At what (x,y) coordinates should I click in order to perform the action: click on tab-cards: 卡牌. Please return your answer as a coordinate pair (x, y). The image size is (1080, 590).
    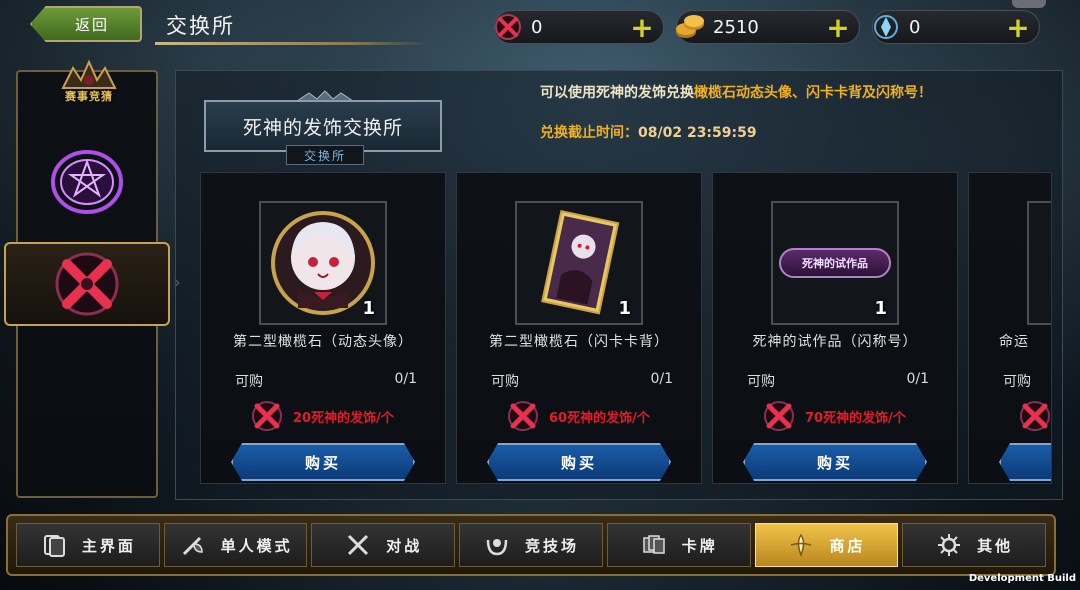
    Looking at the image, I should click on (678, 545).